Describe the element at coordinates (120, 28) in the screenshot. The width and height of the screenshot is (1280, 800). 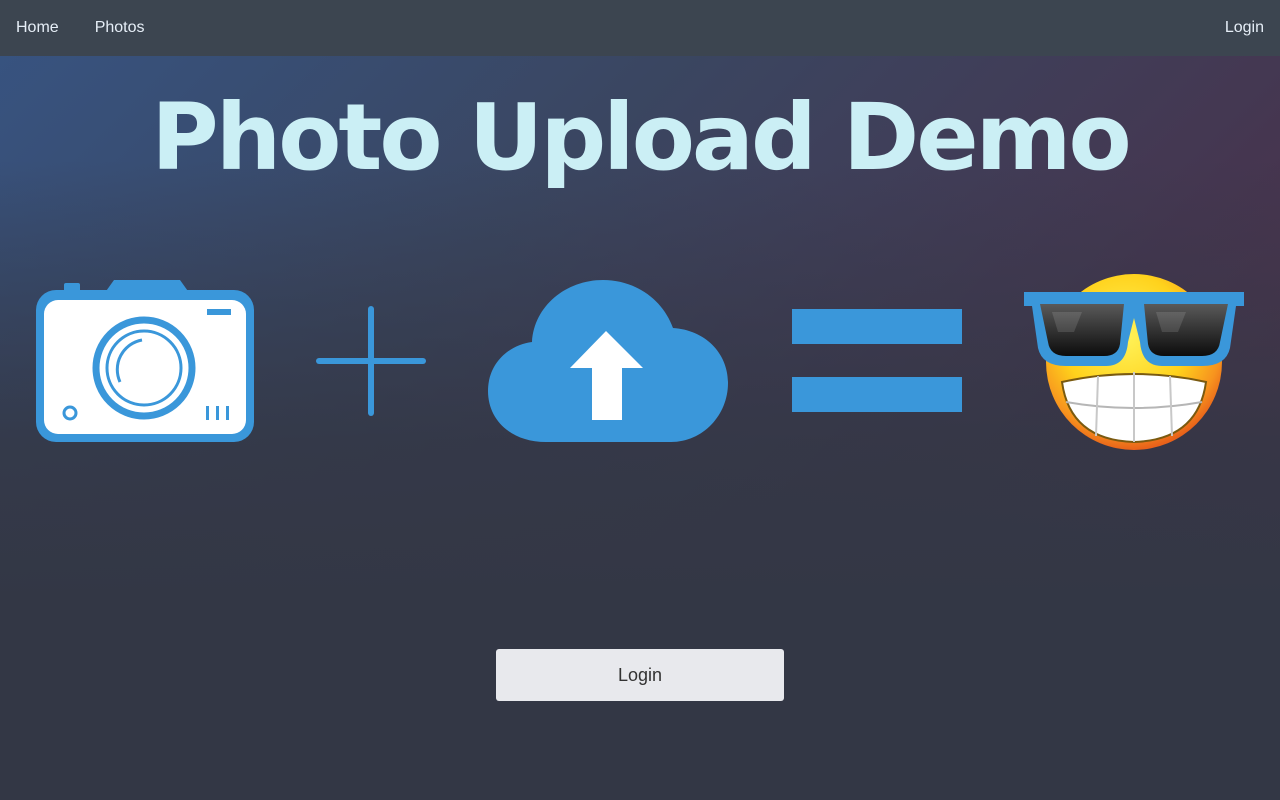
I see `nav-photos-link: Photos` at that location.